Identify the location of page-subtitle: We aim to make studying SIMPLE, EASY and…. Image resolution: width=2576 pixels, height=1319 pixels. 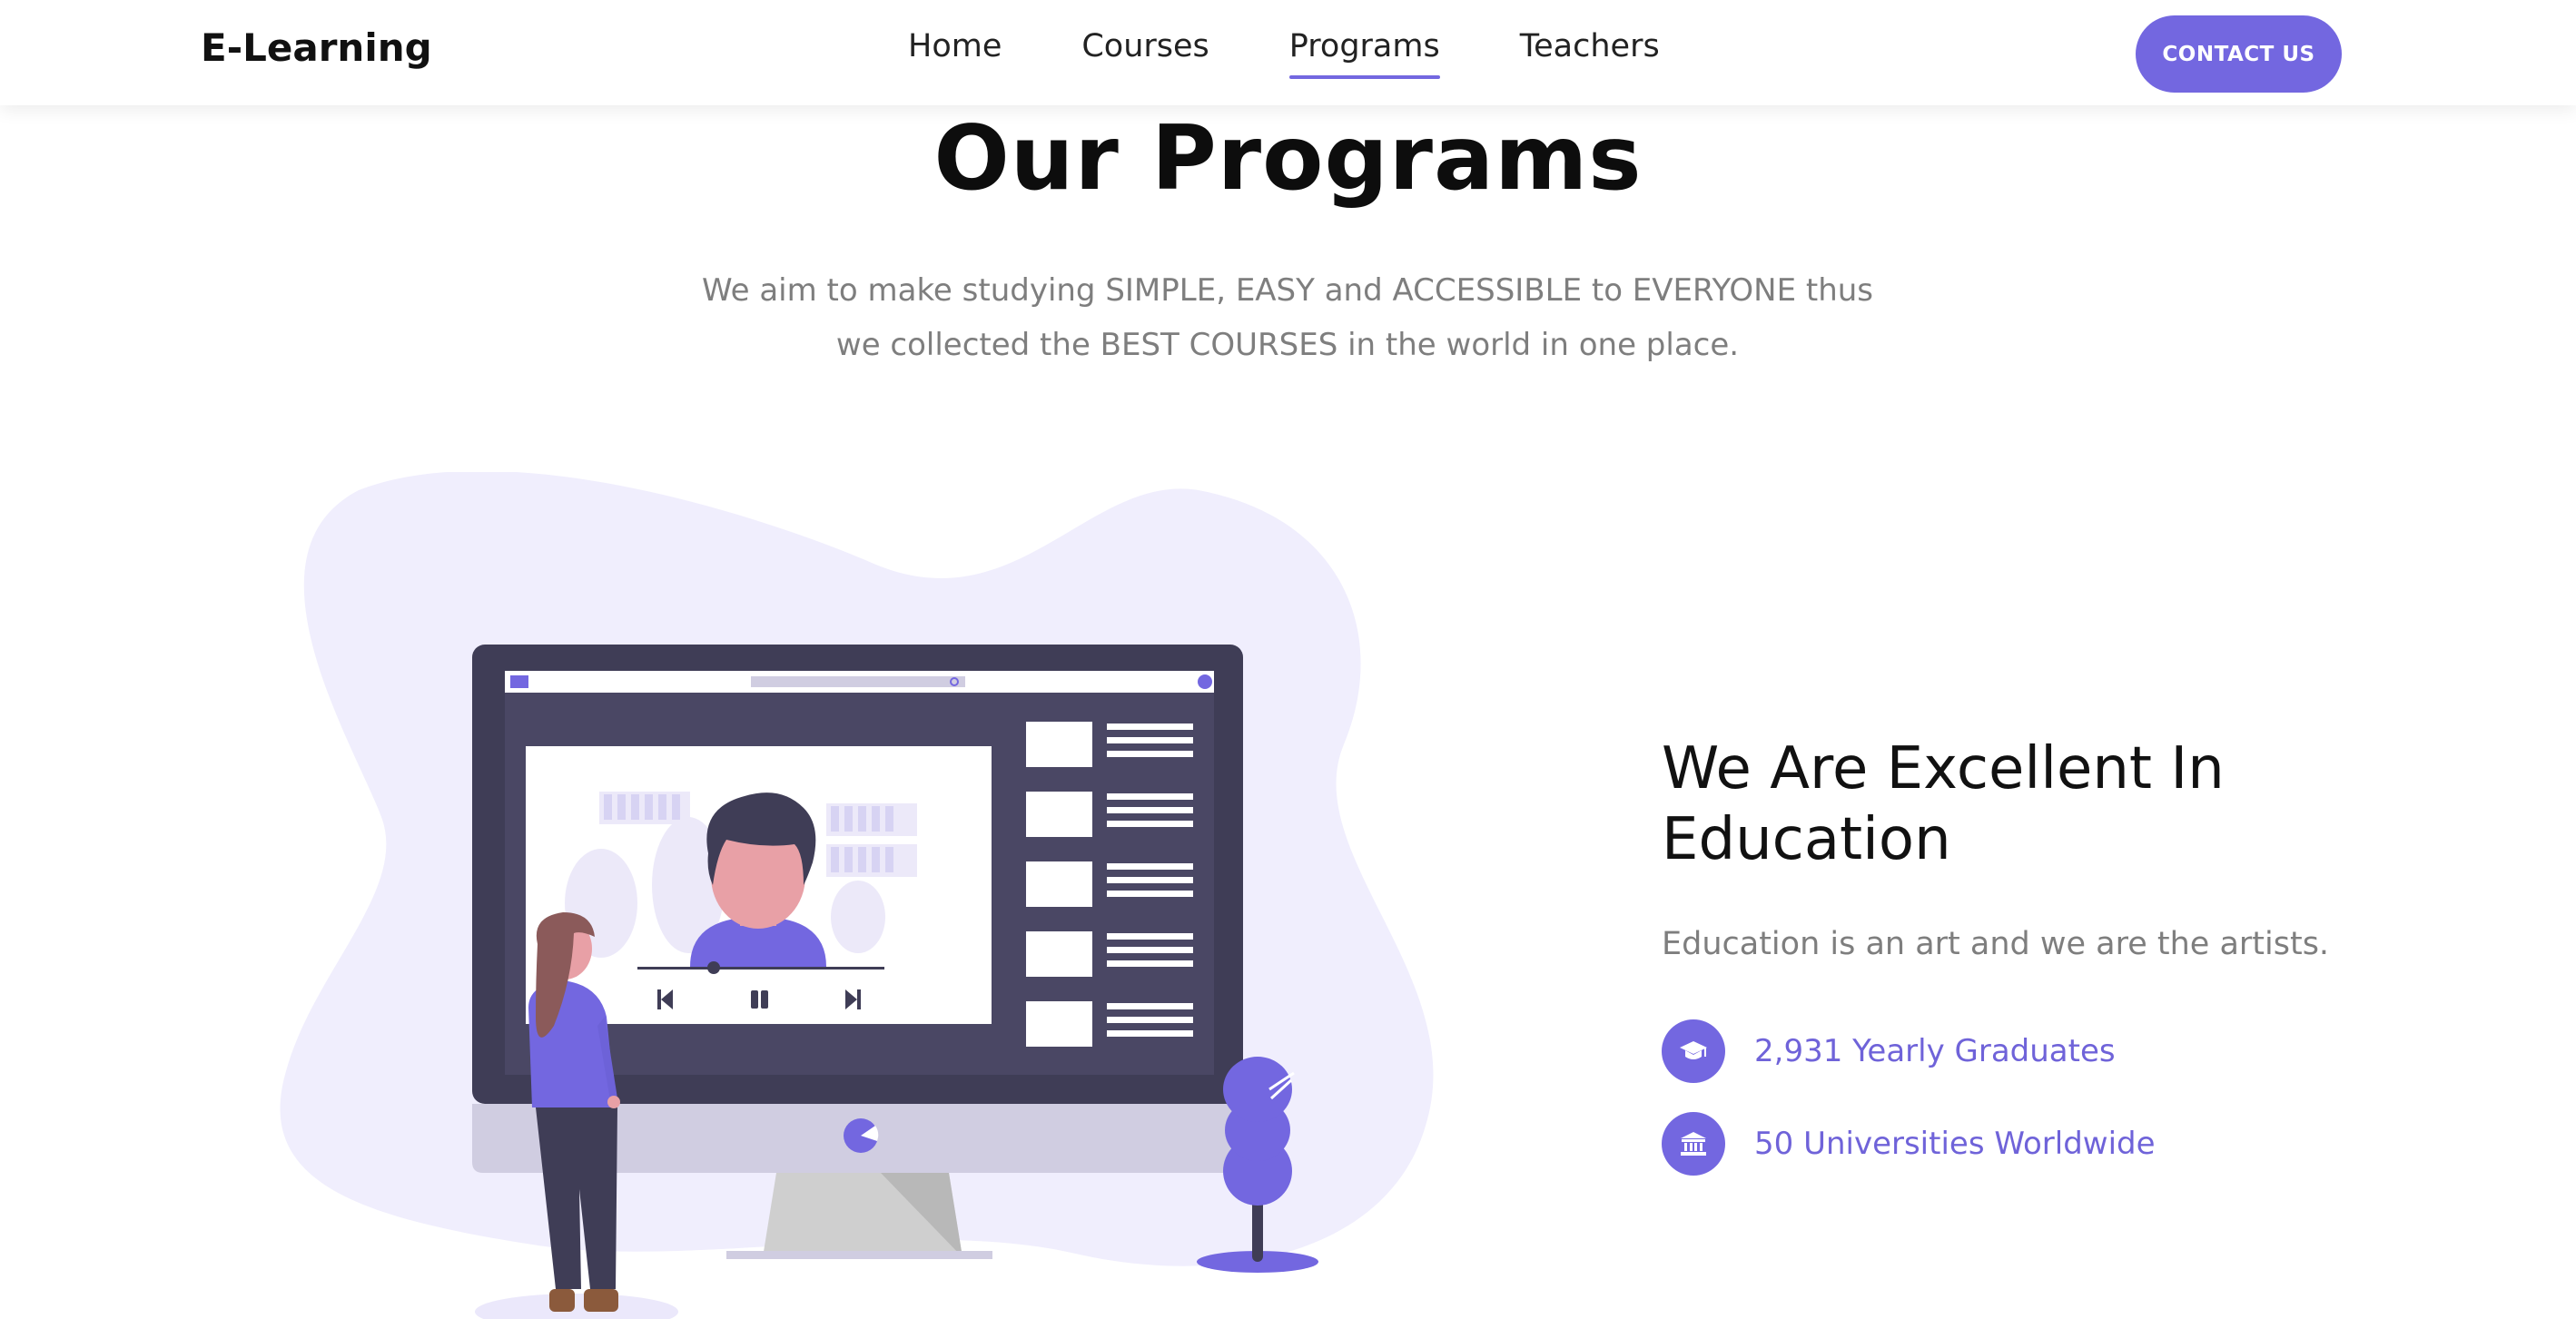
(1287, 317).